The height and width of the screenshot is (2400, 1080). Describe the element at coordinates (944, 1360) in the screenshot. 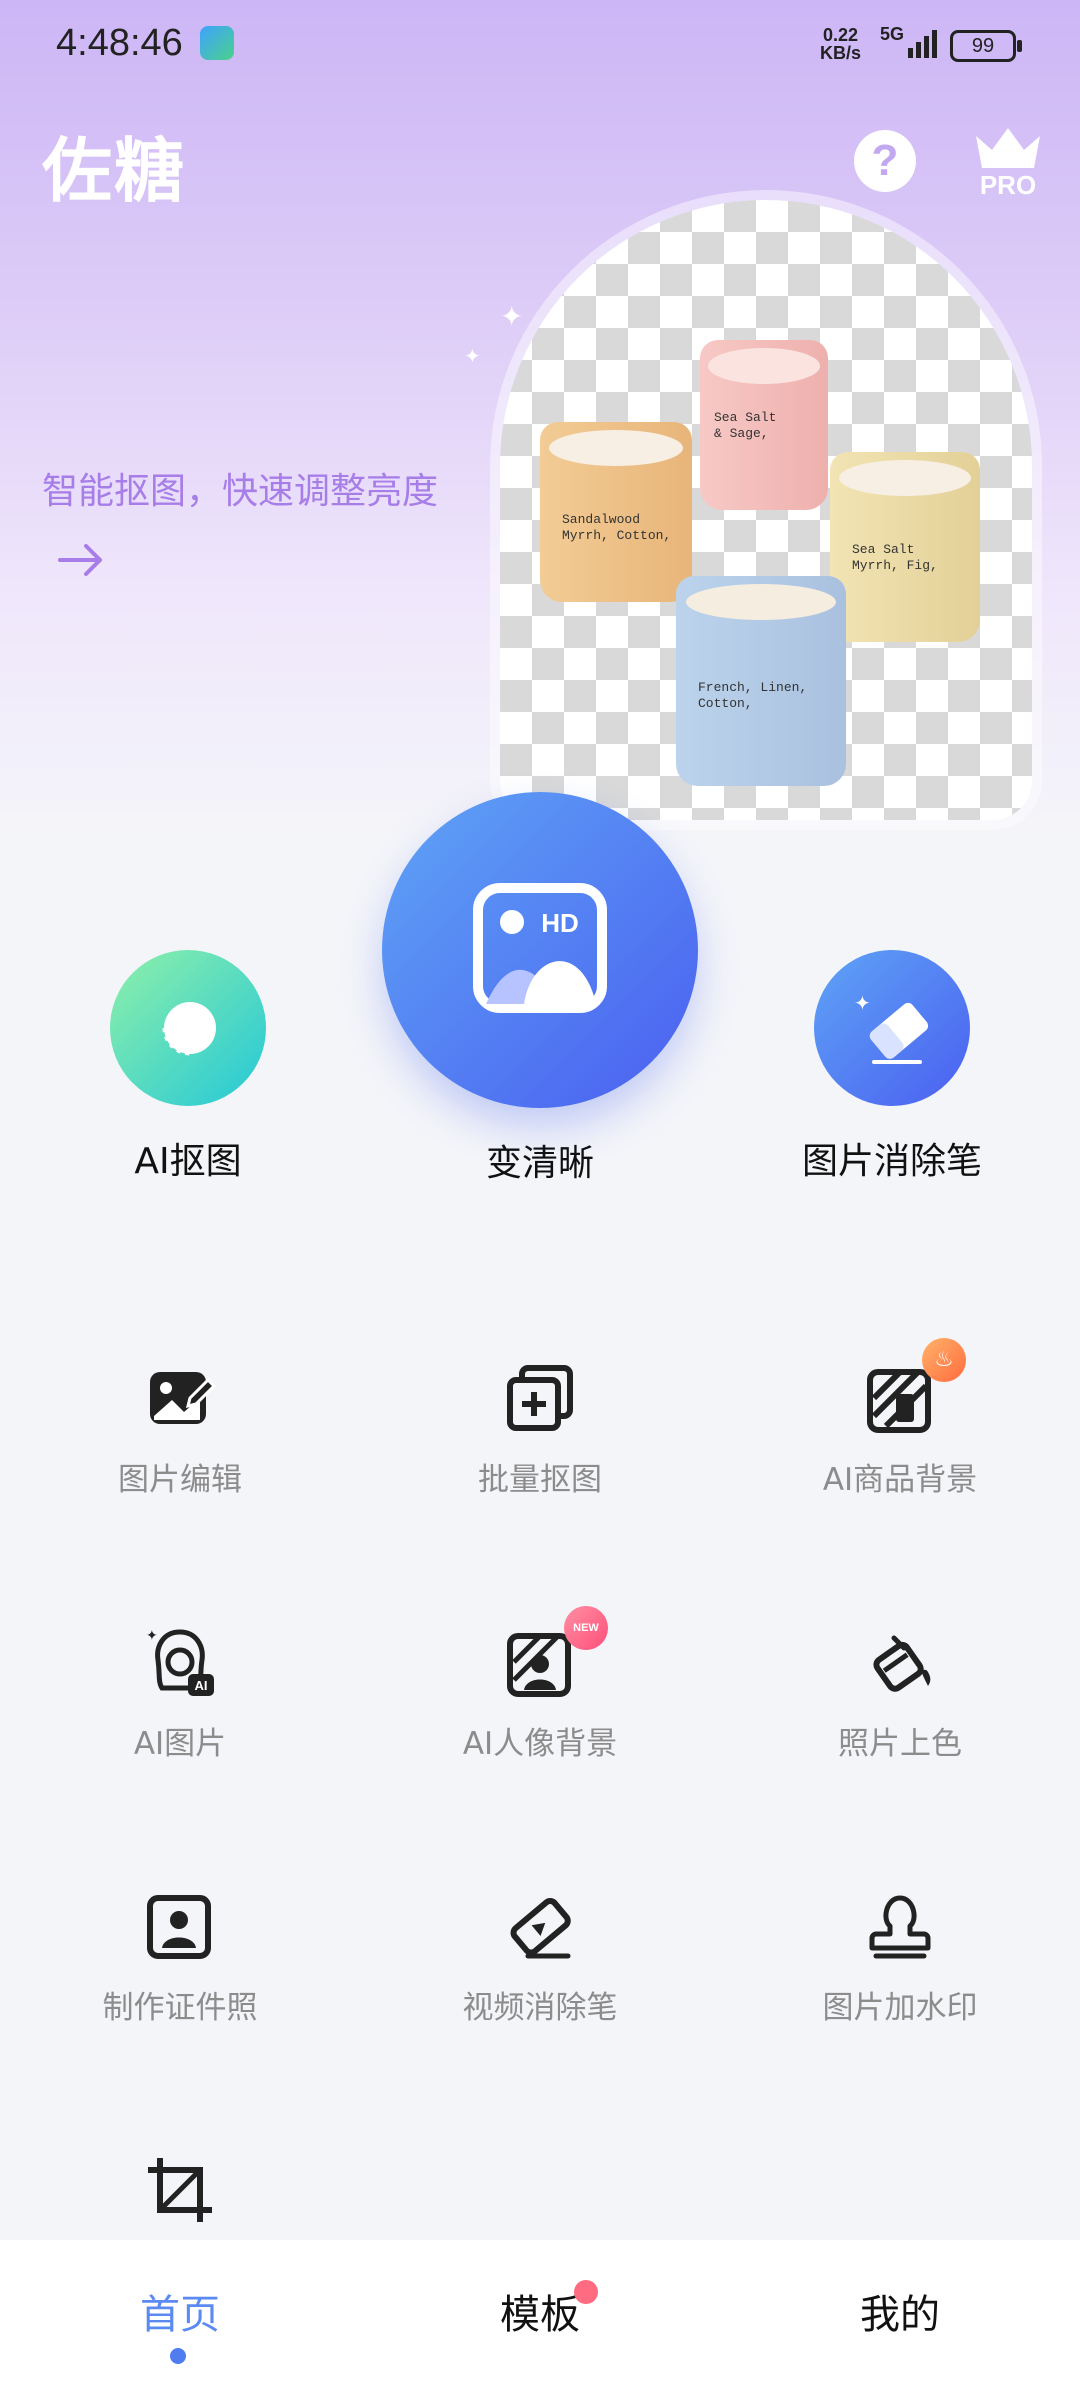

I see `hot-badge-icon: ♨` at that location.